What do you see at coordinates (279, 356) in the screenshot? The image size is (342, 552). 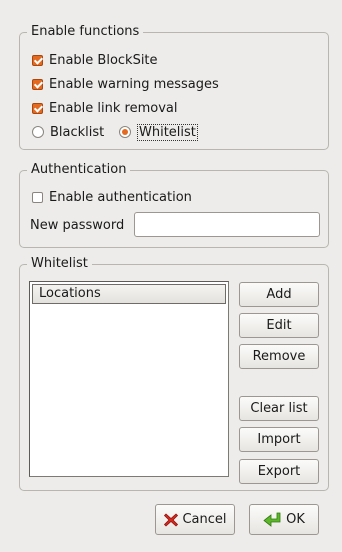 I see `remove-button: Remove` at bounding box center [279, 356].